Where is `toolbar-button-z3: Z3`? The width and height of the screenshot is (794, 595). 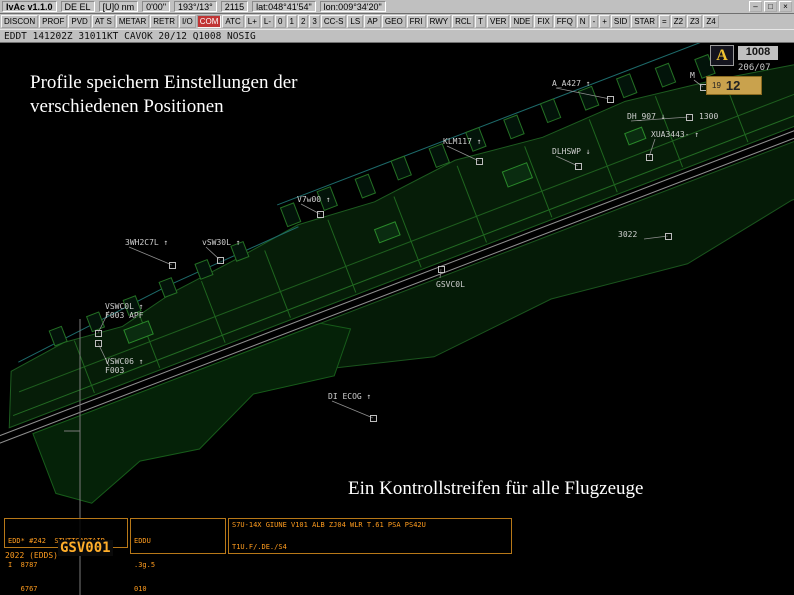 toolbar-button-z3: Z3 is located at coordinates (695, 21).